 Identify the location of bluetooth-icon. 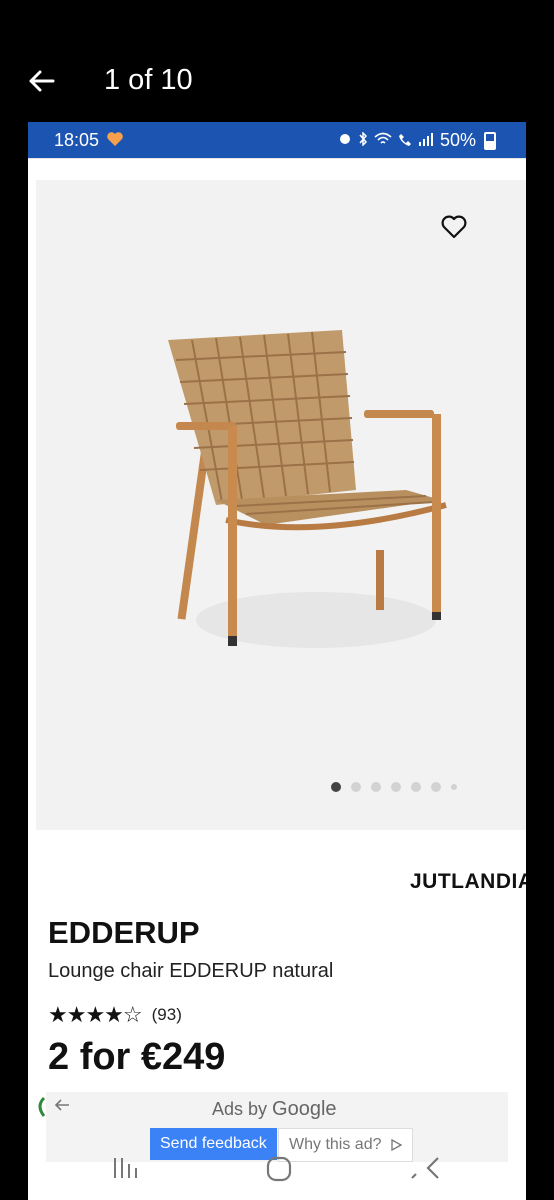
(363, 140).